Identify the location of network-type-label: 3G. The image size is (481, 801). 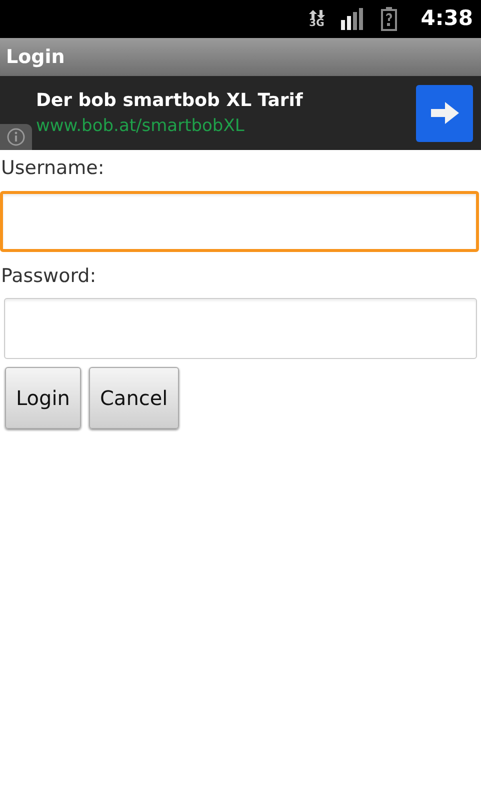
(316, 23).